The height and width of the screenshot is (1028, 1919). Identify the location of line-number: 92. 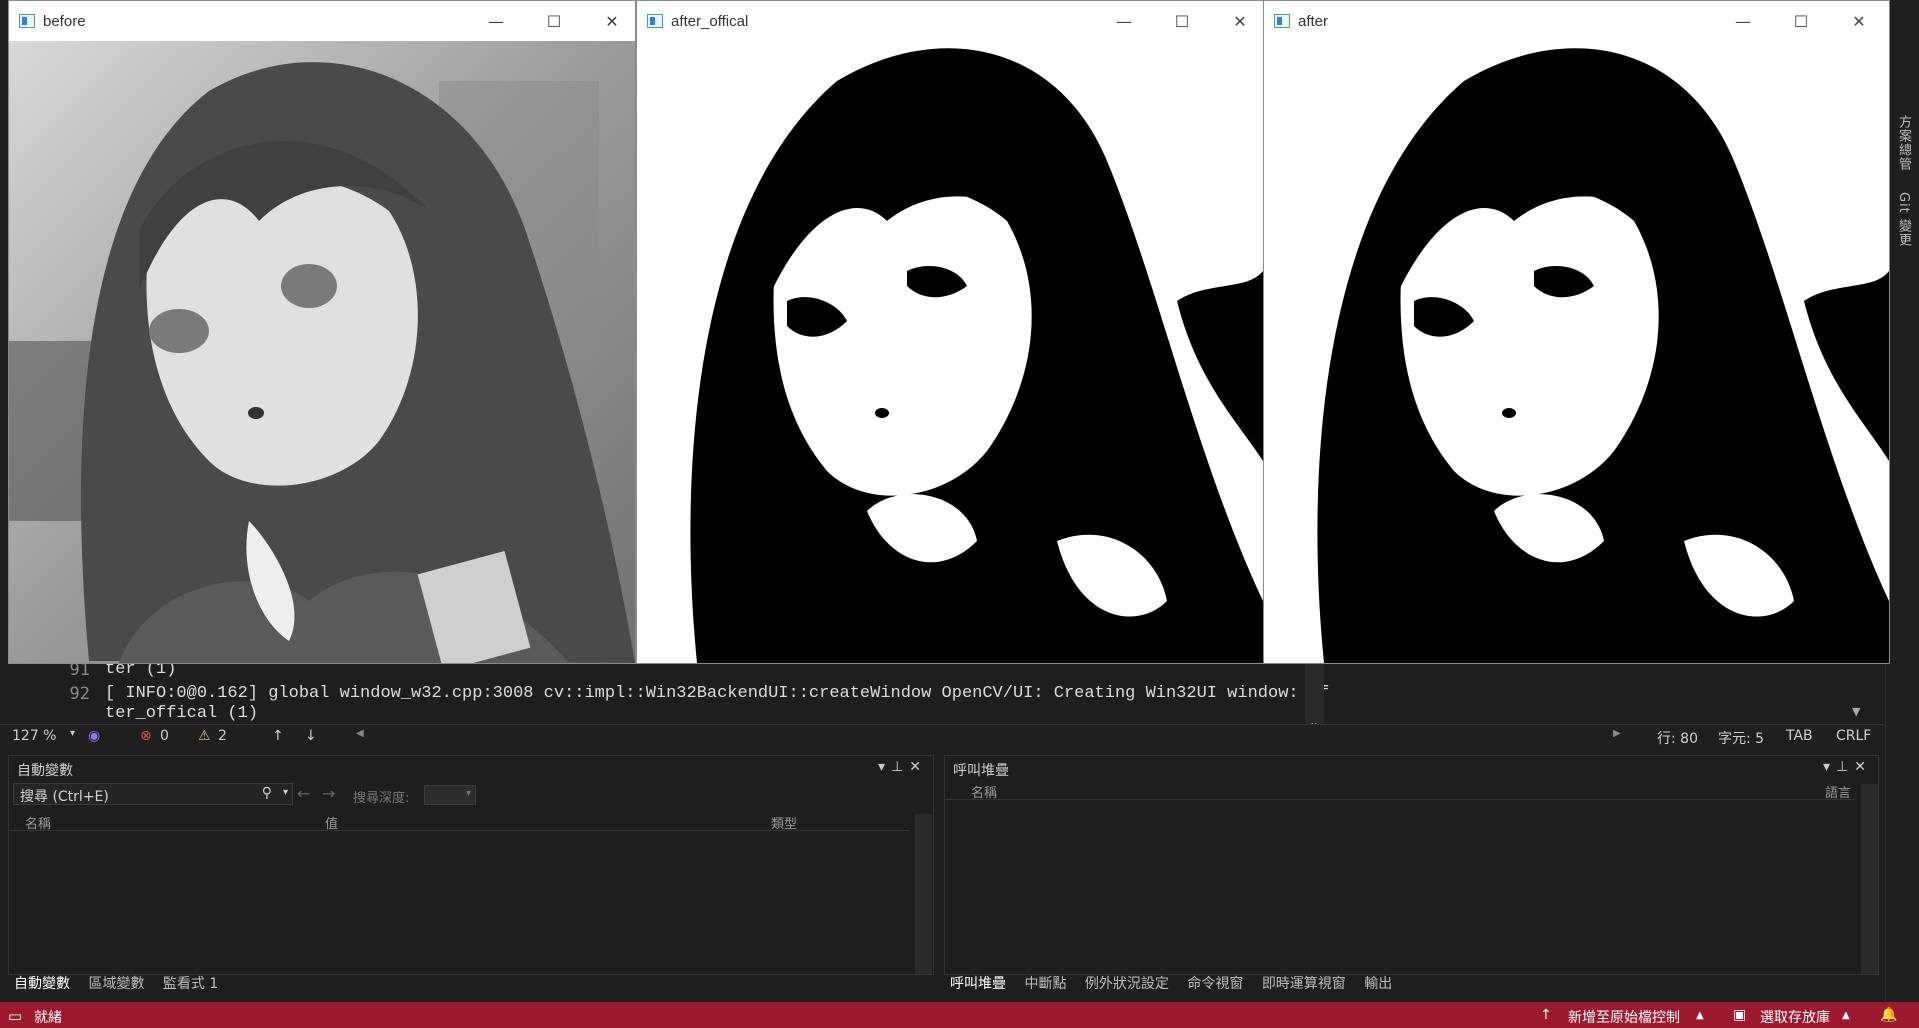
(79, 694).